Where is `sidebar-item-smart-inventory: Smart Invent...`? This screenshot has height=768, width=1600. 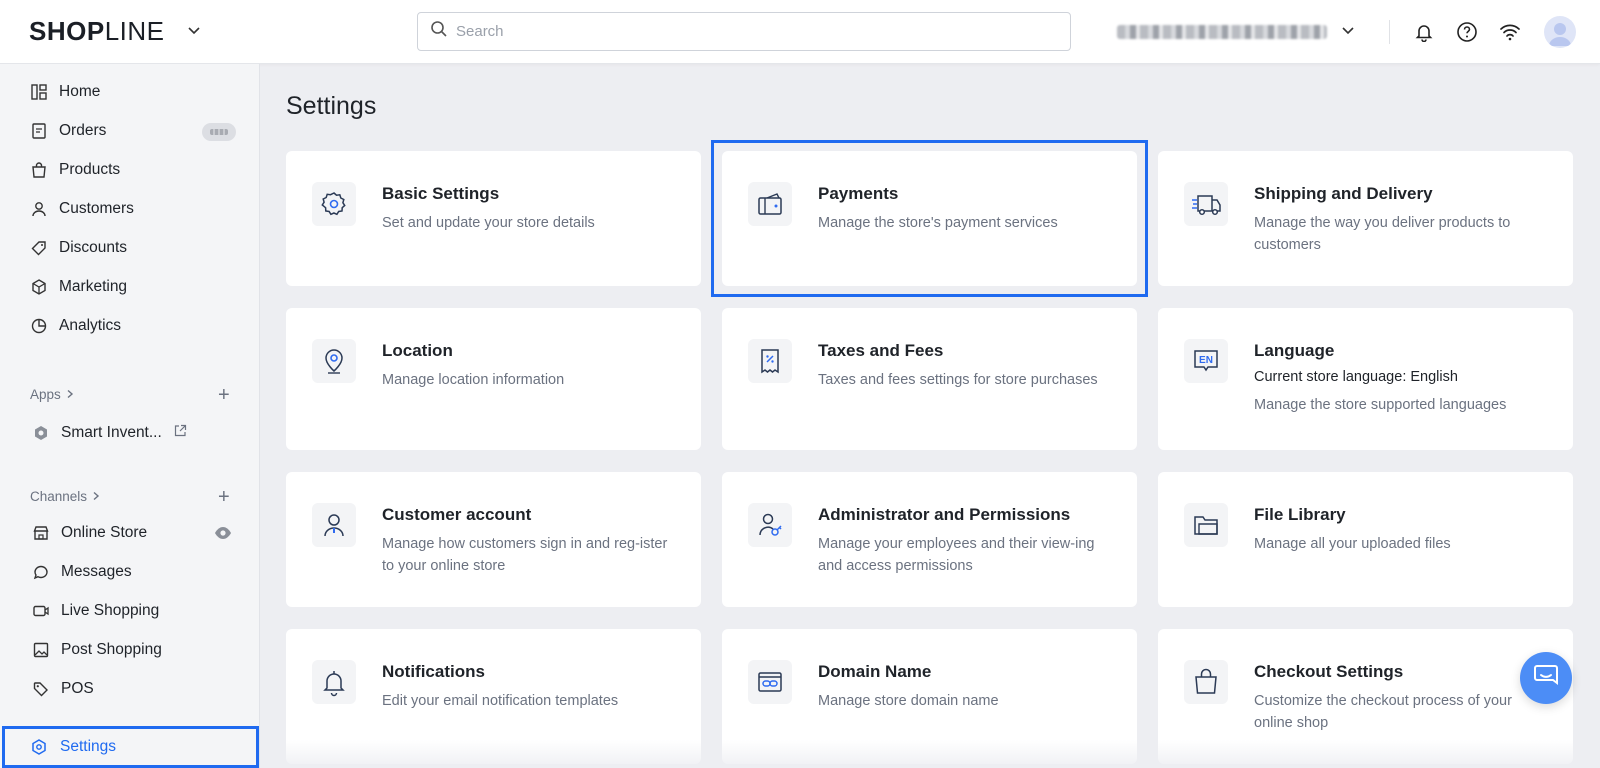 sidebar-item-smart-inventory: Smart Invent... is located at coordinates (129, 433).